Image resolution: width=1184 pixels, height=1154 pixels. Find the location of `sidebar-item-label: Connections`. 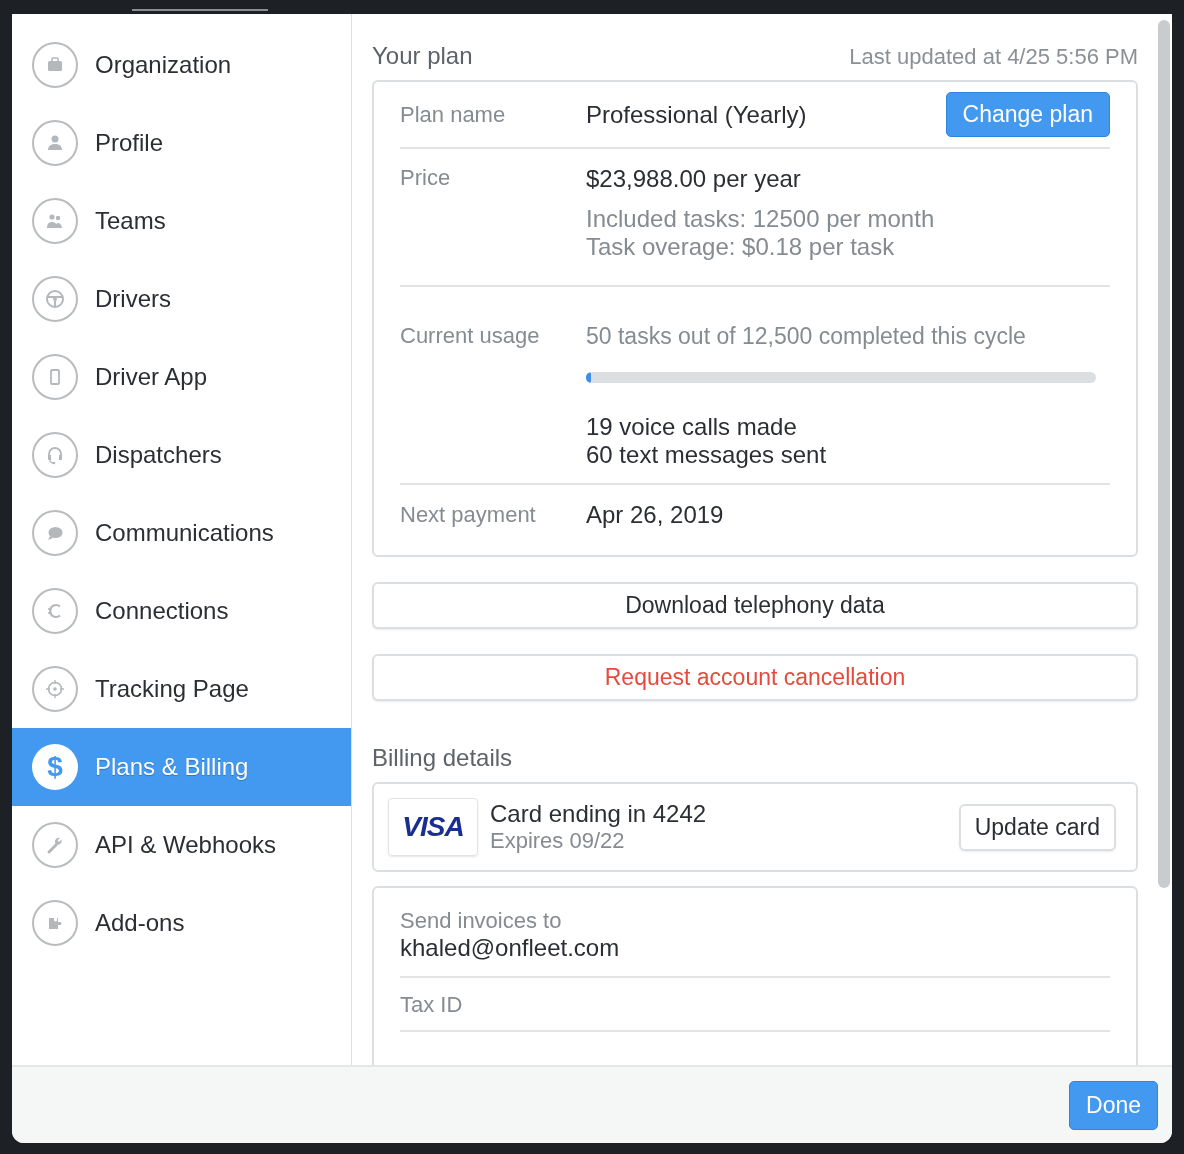

sidebar-item-label: Connections is located at coordinates (162, 611).